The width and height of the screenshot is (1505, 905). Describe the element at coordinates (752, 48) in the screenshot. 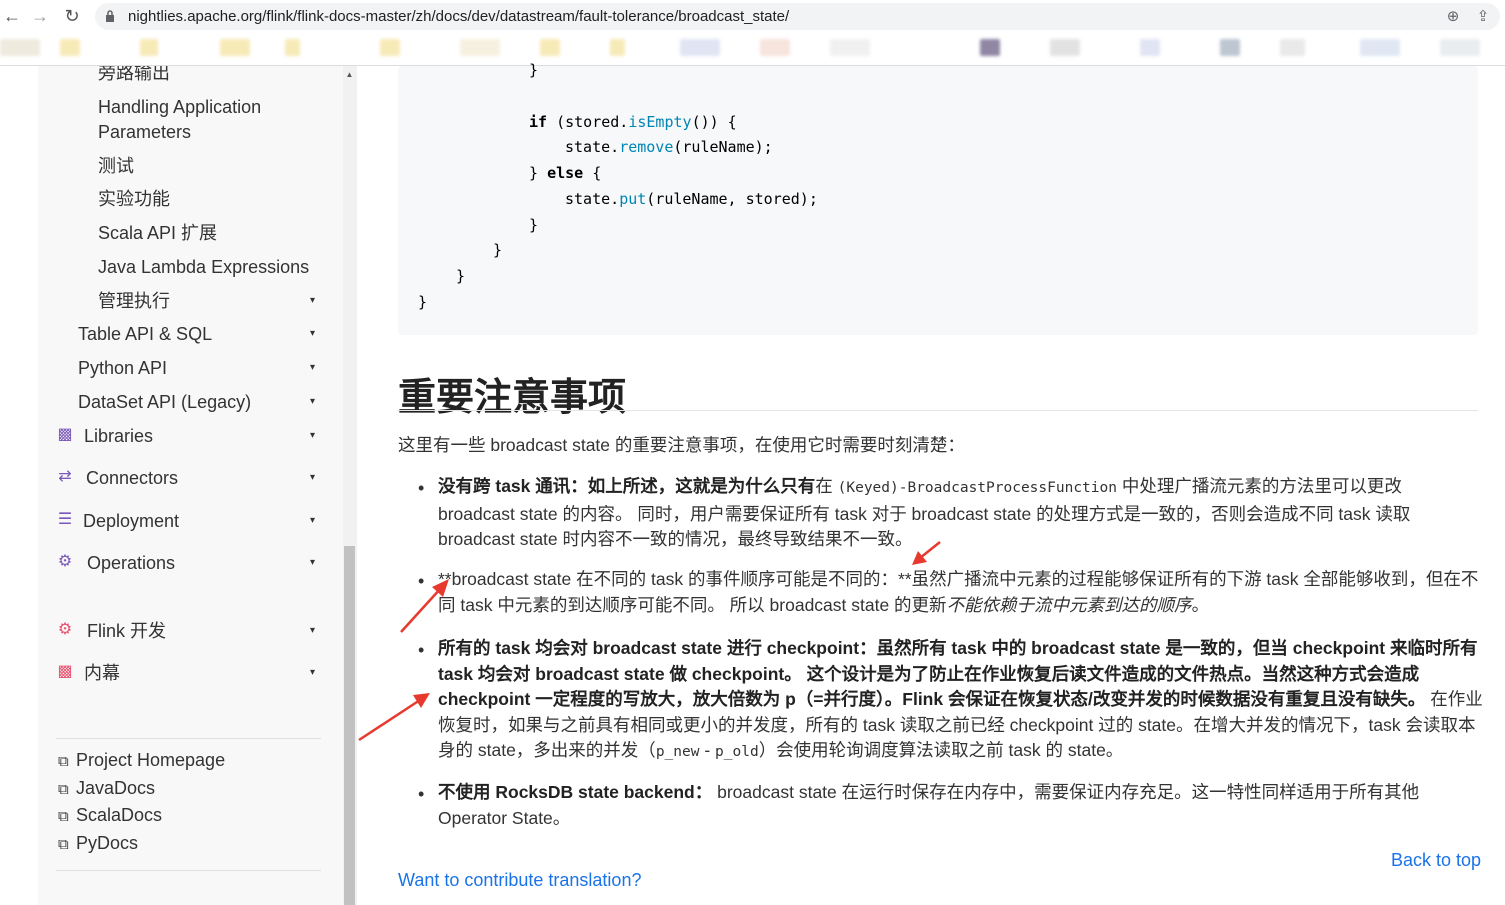

I see `bookmarks-bar` at that location.